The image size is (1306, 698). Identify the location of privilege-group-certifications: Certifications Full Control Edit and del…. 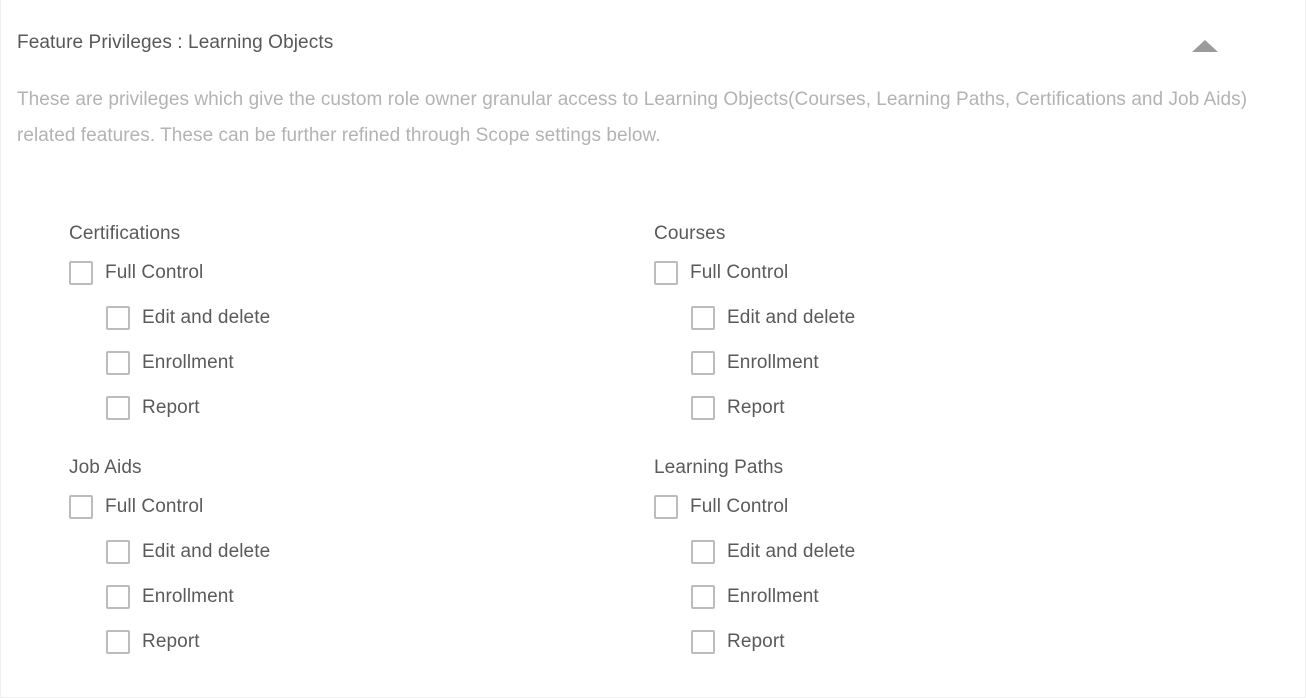
(349, 321).